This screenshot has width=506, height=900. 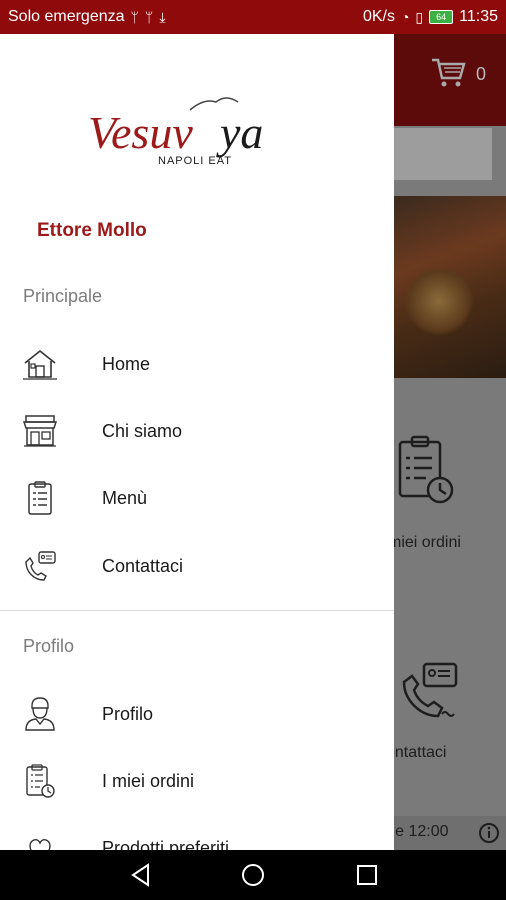 What do you see at coordinates (195, 161) in the screenshot?
I see `svg-text: NAPOLI EAT` at bounding box center [195, 161].